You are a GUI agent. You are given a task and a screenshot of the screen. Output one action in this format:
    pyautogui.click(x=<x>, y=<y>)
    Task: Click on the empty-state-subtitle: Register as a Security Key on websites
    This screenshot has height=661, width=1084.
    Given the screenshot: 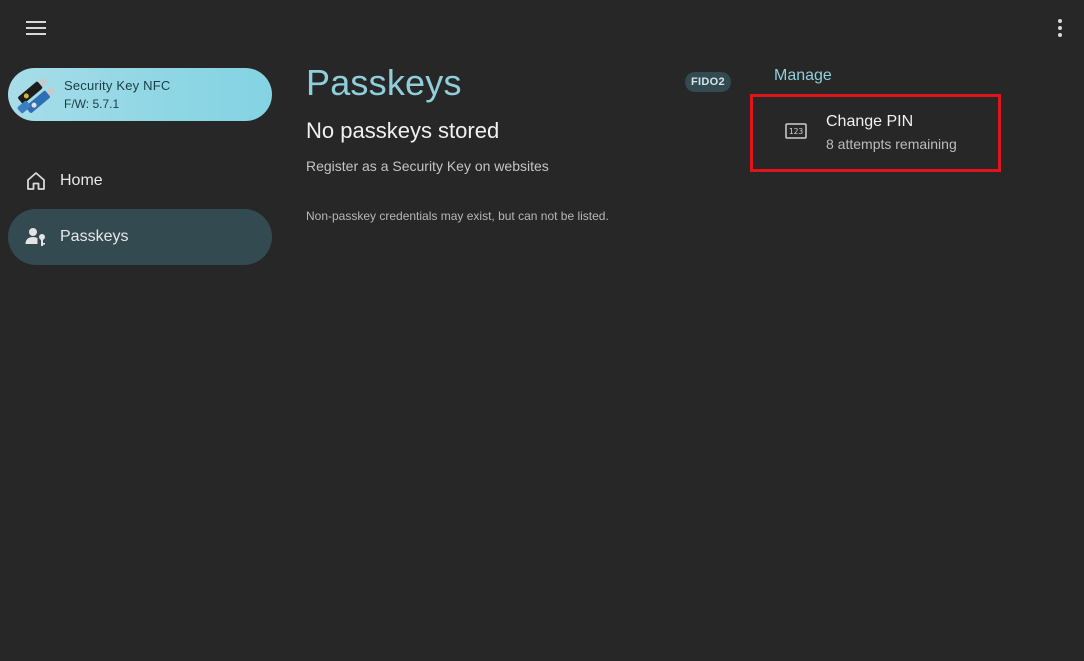 What is the action you would take?
    pyautogui.click(x=427, y=166)
    